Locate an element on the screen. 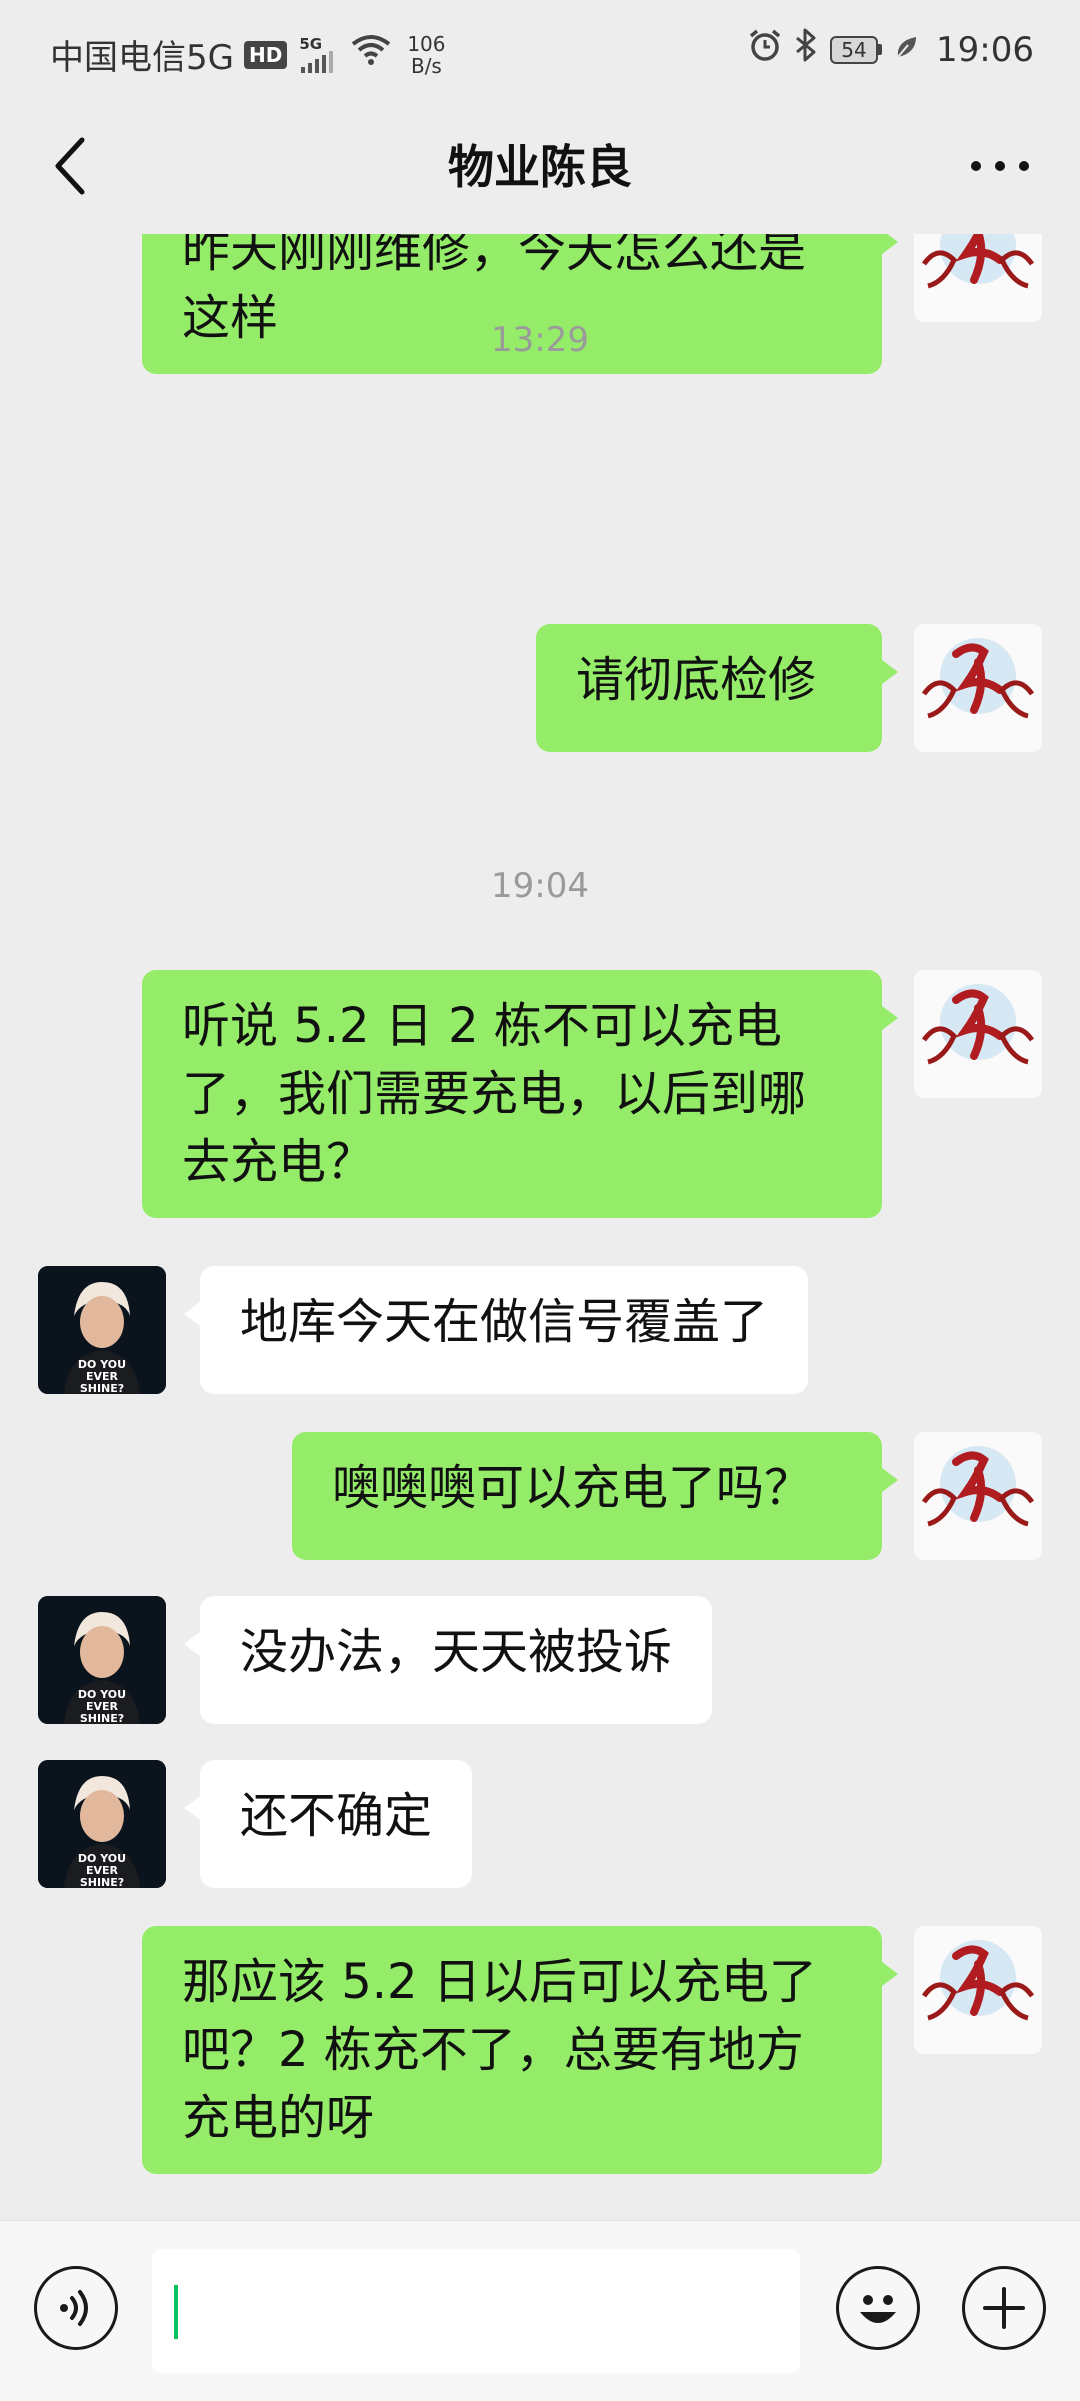 This screenshot has height=2401, width=1080. battery-level: 54 is located at coordinates (854, 49).